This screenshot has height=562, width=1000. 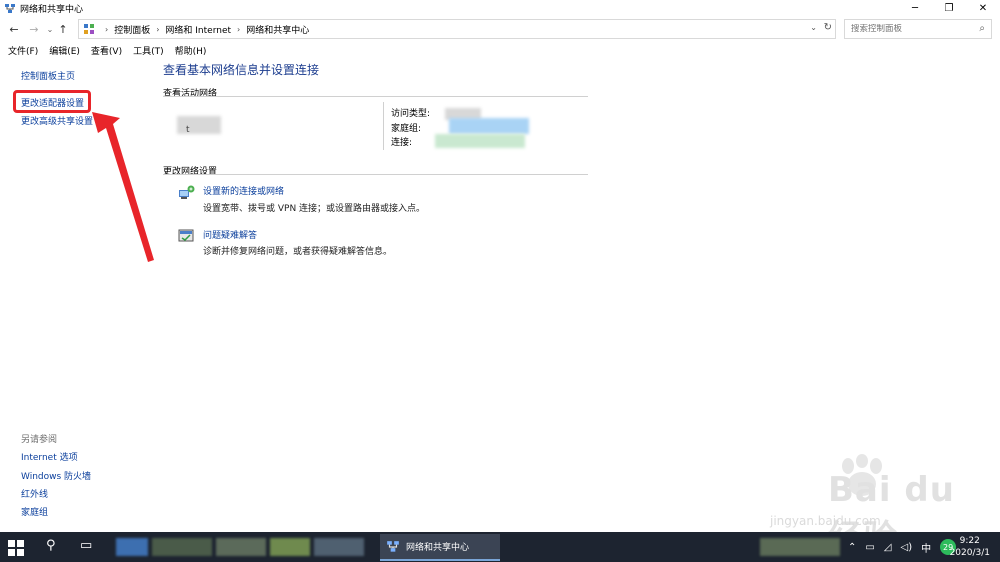 I want to click on address-bar: › 控制面板 › 网络和 Internet › 网络和共享中心 ⌄ ↻, so click(x=457, y=29).